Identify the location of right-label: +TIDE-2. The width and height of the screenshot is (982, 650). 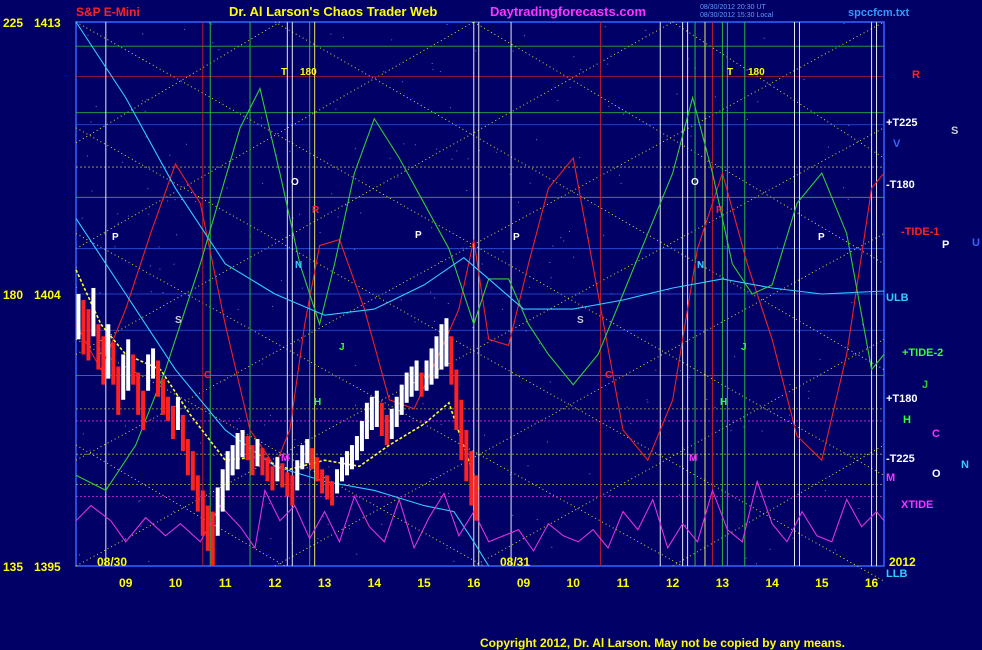
(922, 353).